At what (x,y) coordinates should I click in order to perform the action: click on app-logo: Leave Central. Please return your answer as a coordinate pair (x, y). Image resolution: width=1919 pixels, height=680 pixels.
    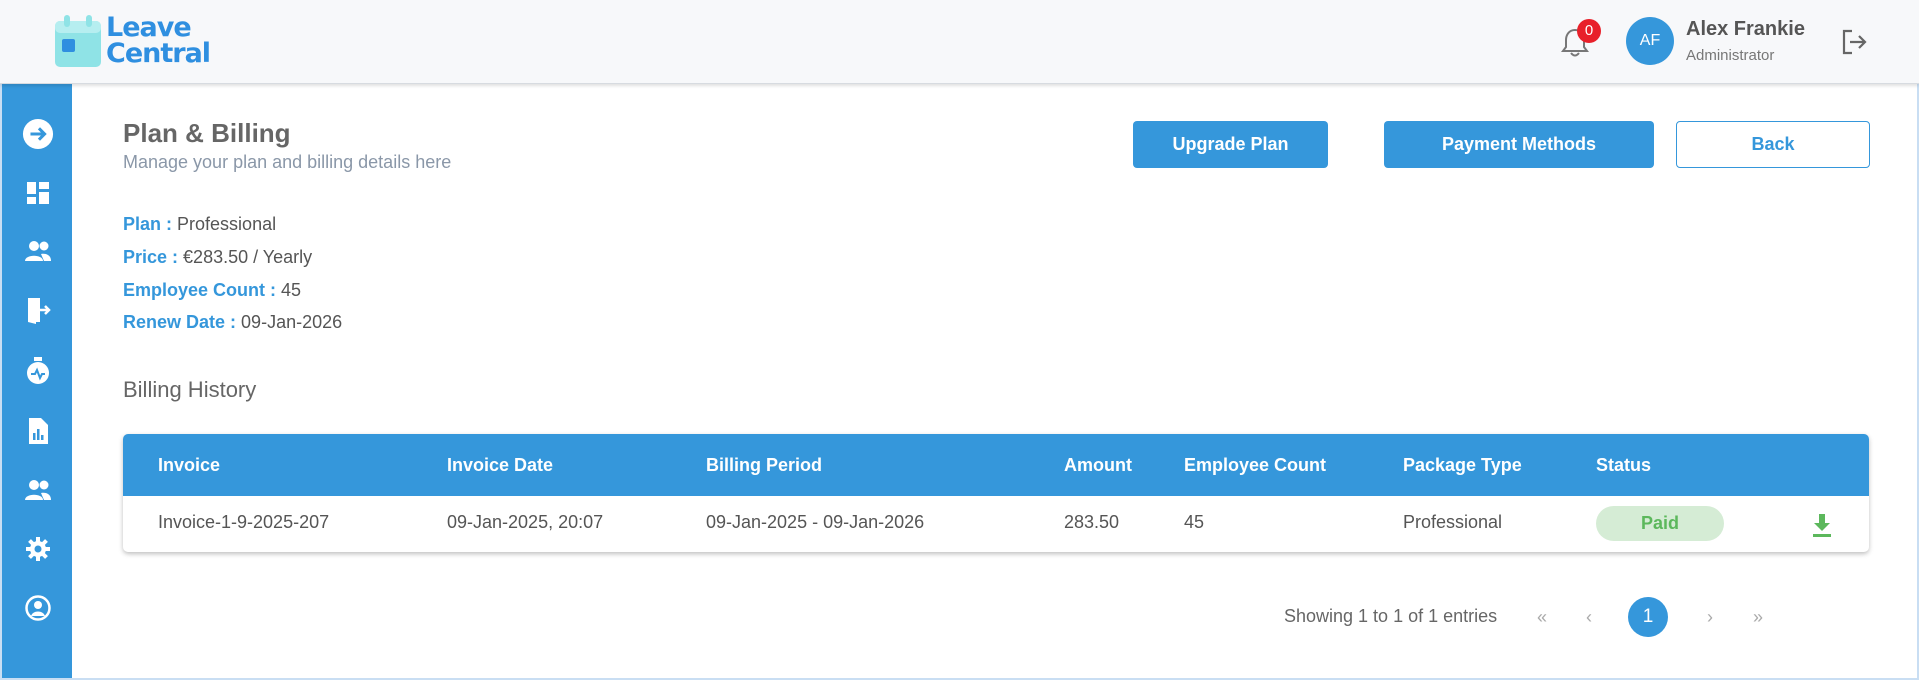
    Looking at the image, I should click on (133, 40).